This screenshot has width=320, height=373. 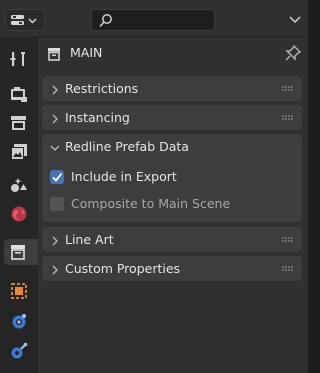 I want to click on tab-collection, so click(x=21, y=252).